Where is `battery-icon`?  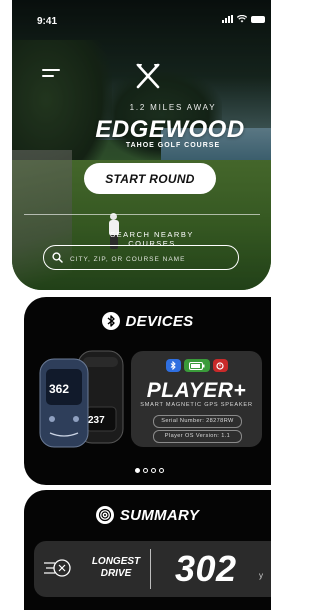 battery-icon is located at coordinates (196, 365).